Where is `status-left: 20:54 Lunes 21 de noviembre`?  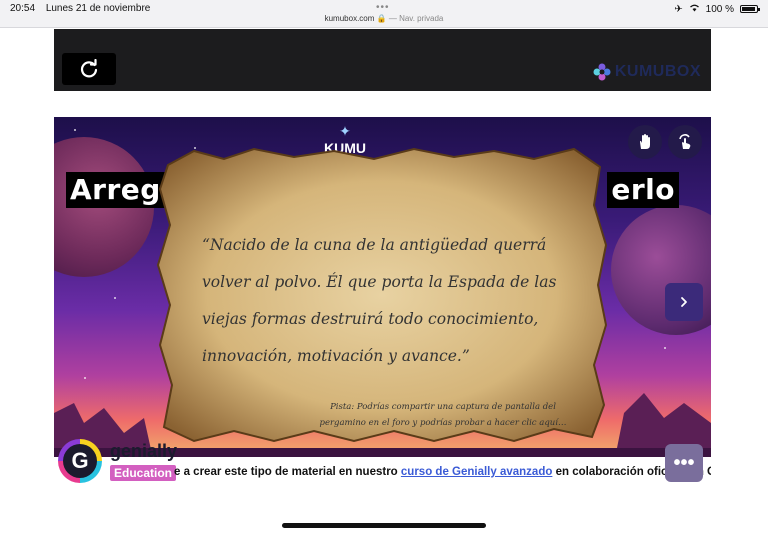 status-left: 20:54 Lunes 21 de noviembre is located at coordinates (84, 8).